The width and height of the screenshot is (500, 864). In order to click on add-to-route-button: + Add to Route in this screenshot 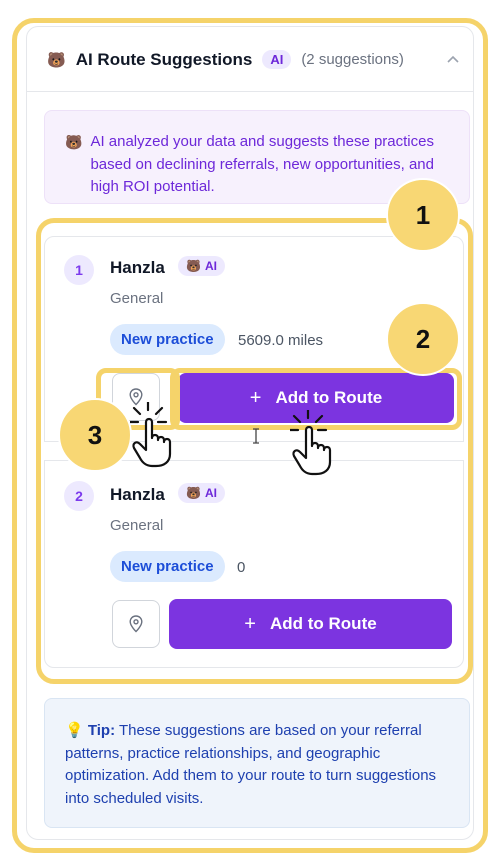, I will do `click(310, 624)`.